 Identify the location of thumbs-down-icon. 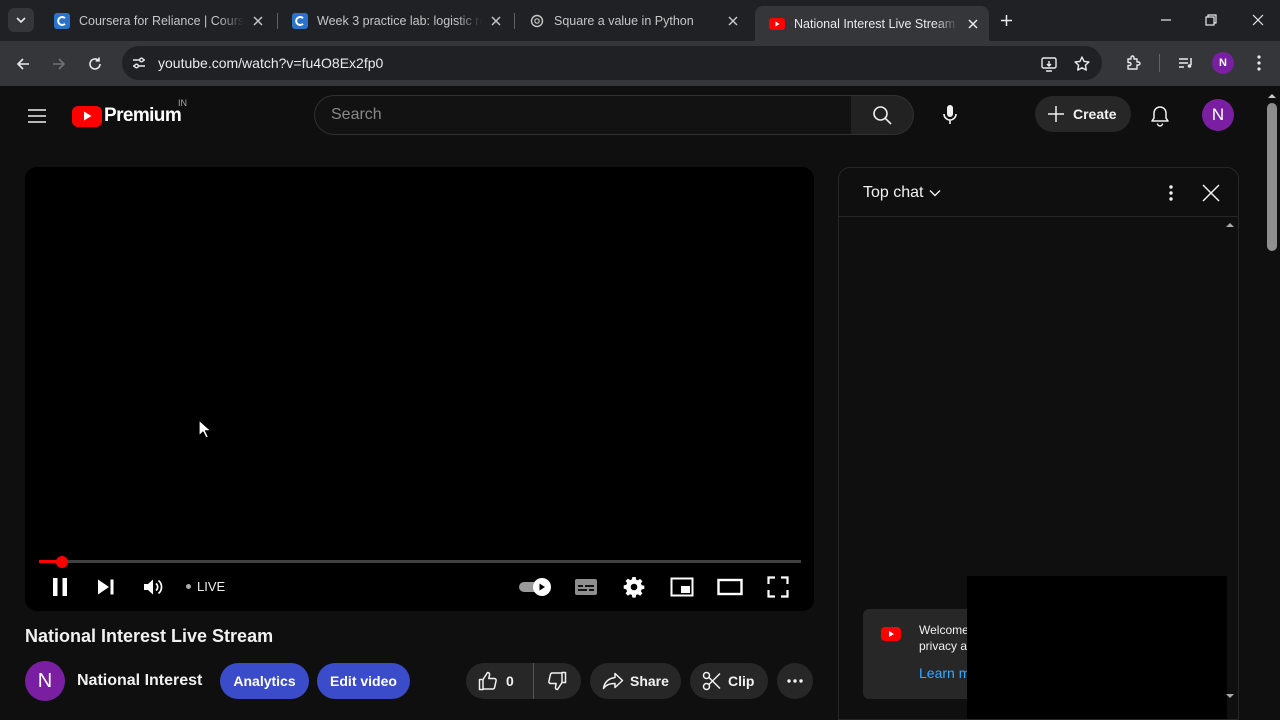
(557, 681).